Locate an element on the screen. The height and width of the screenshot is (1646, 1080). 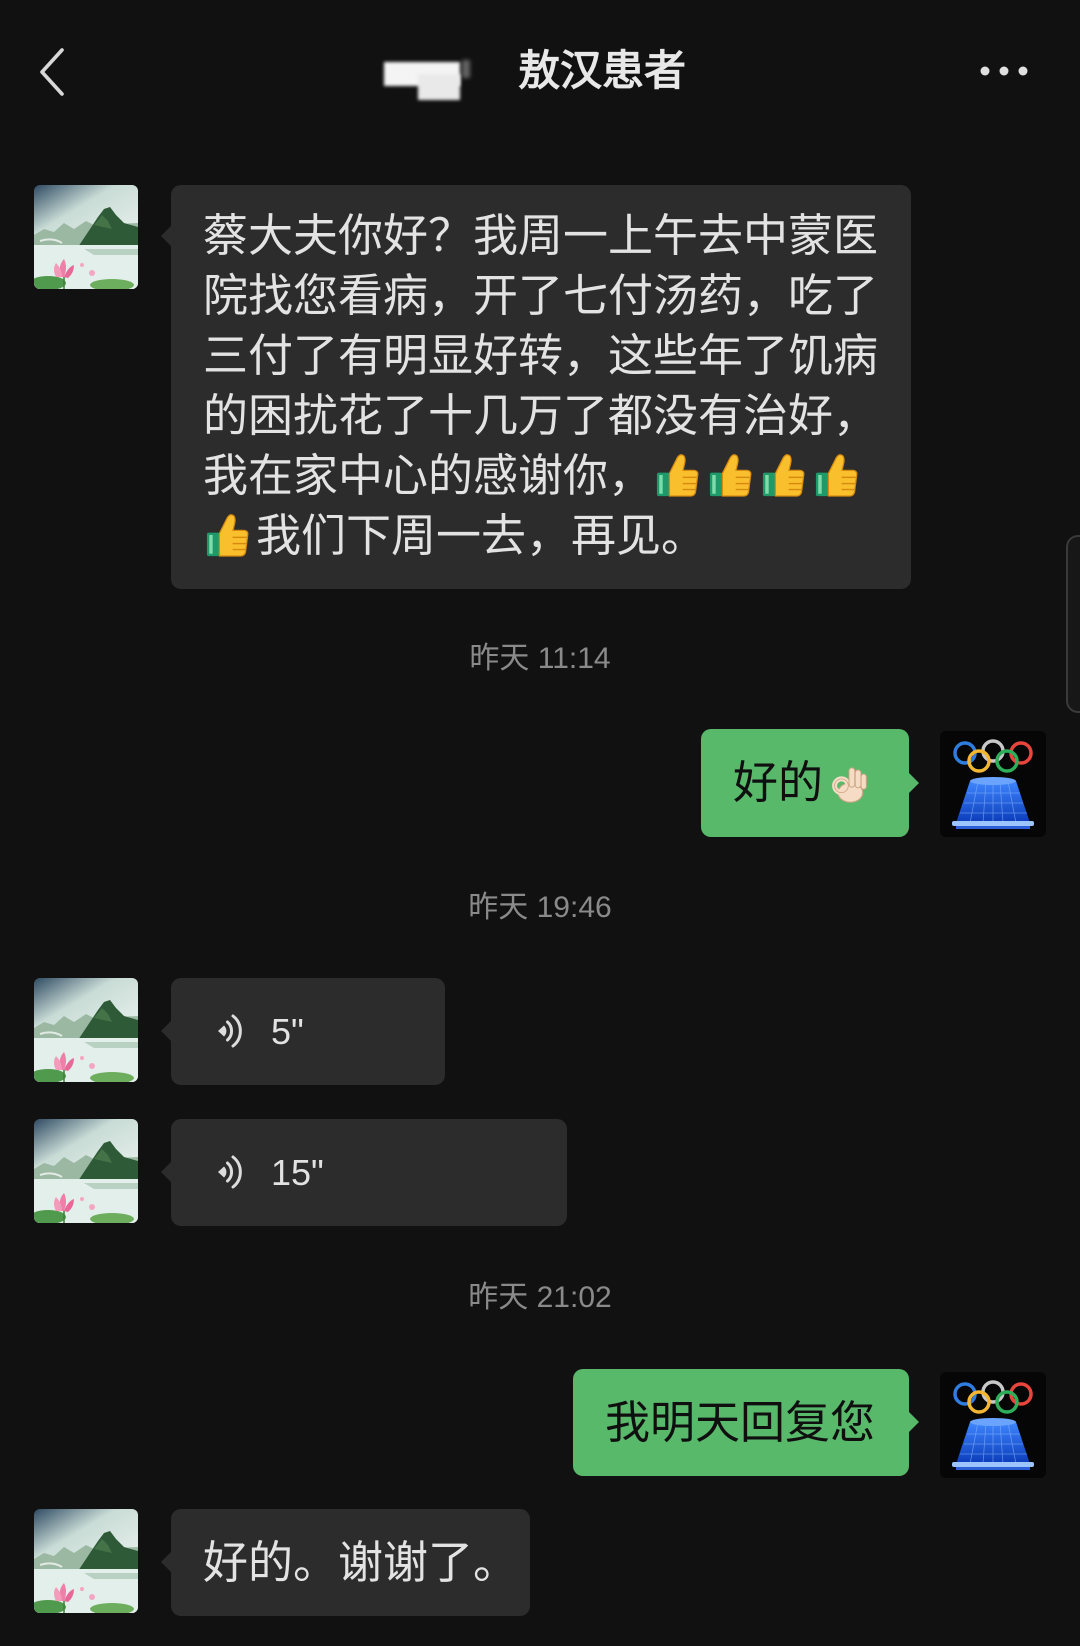
chat-title: 敖汉患者 is located at coordinates (602, 70).